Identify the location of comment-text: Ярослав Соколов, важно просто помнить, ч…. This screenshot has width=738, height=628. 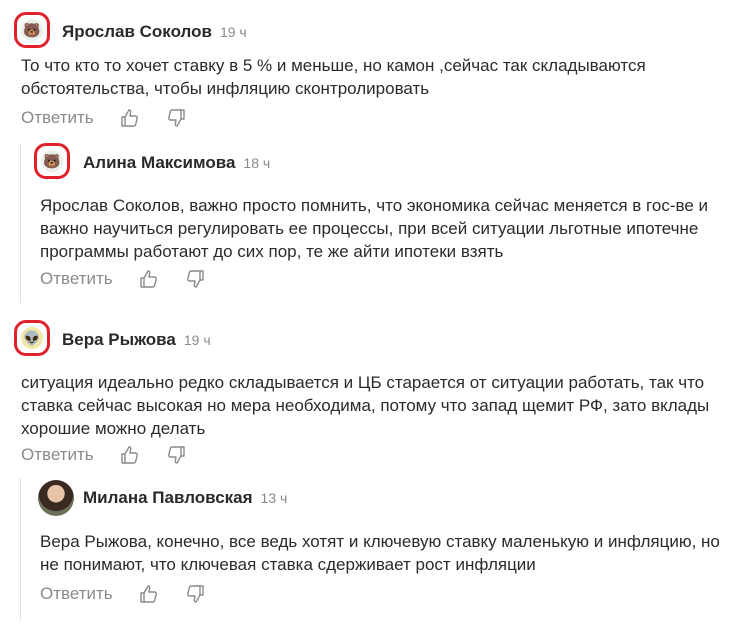
(374, 228).